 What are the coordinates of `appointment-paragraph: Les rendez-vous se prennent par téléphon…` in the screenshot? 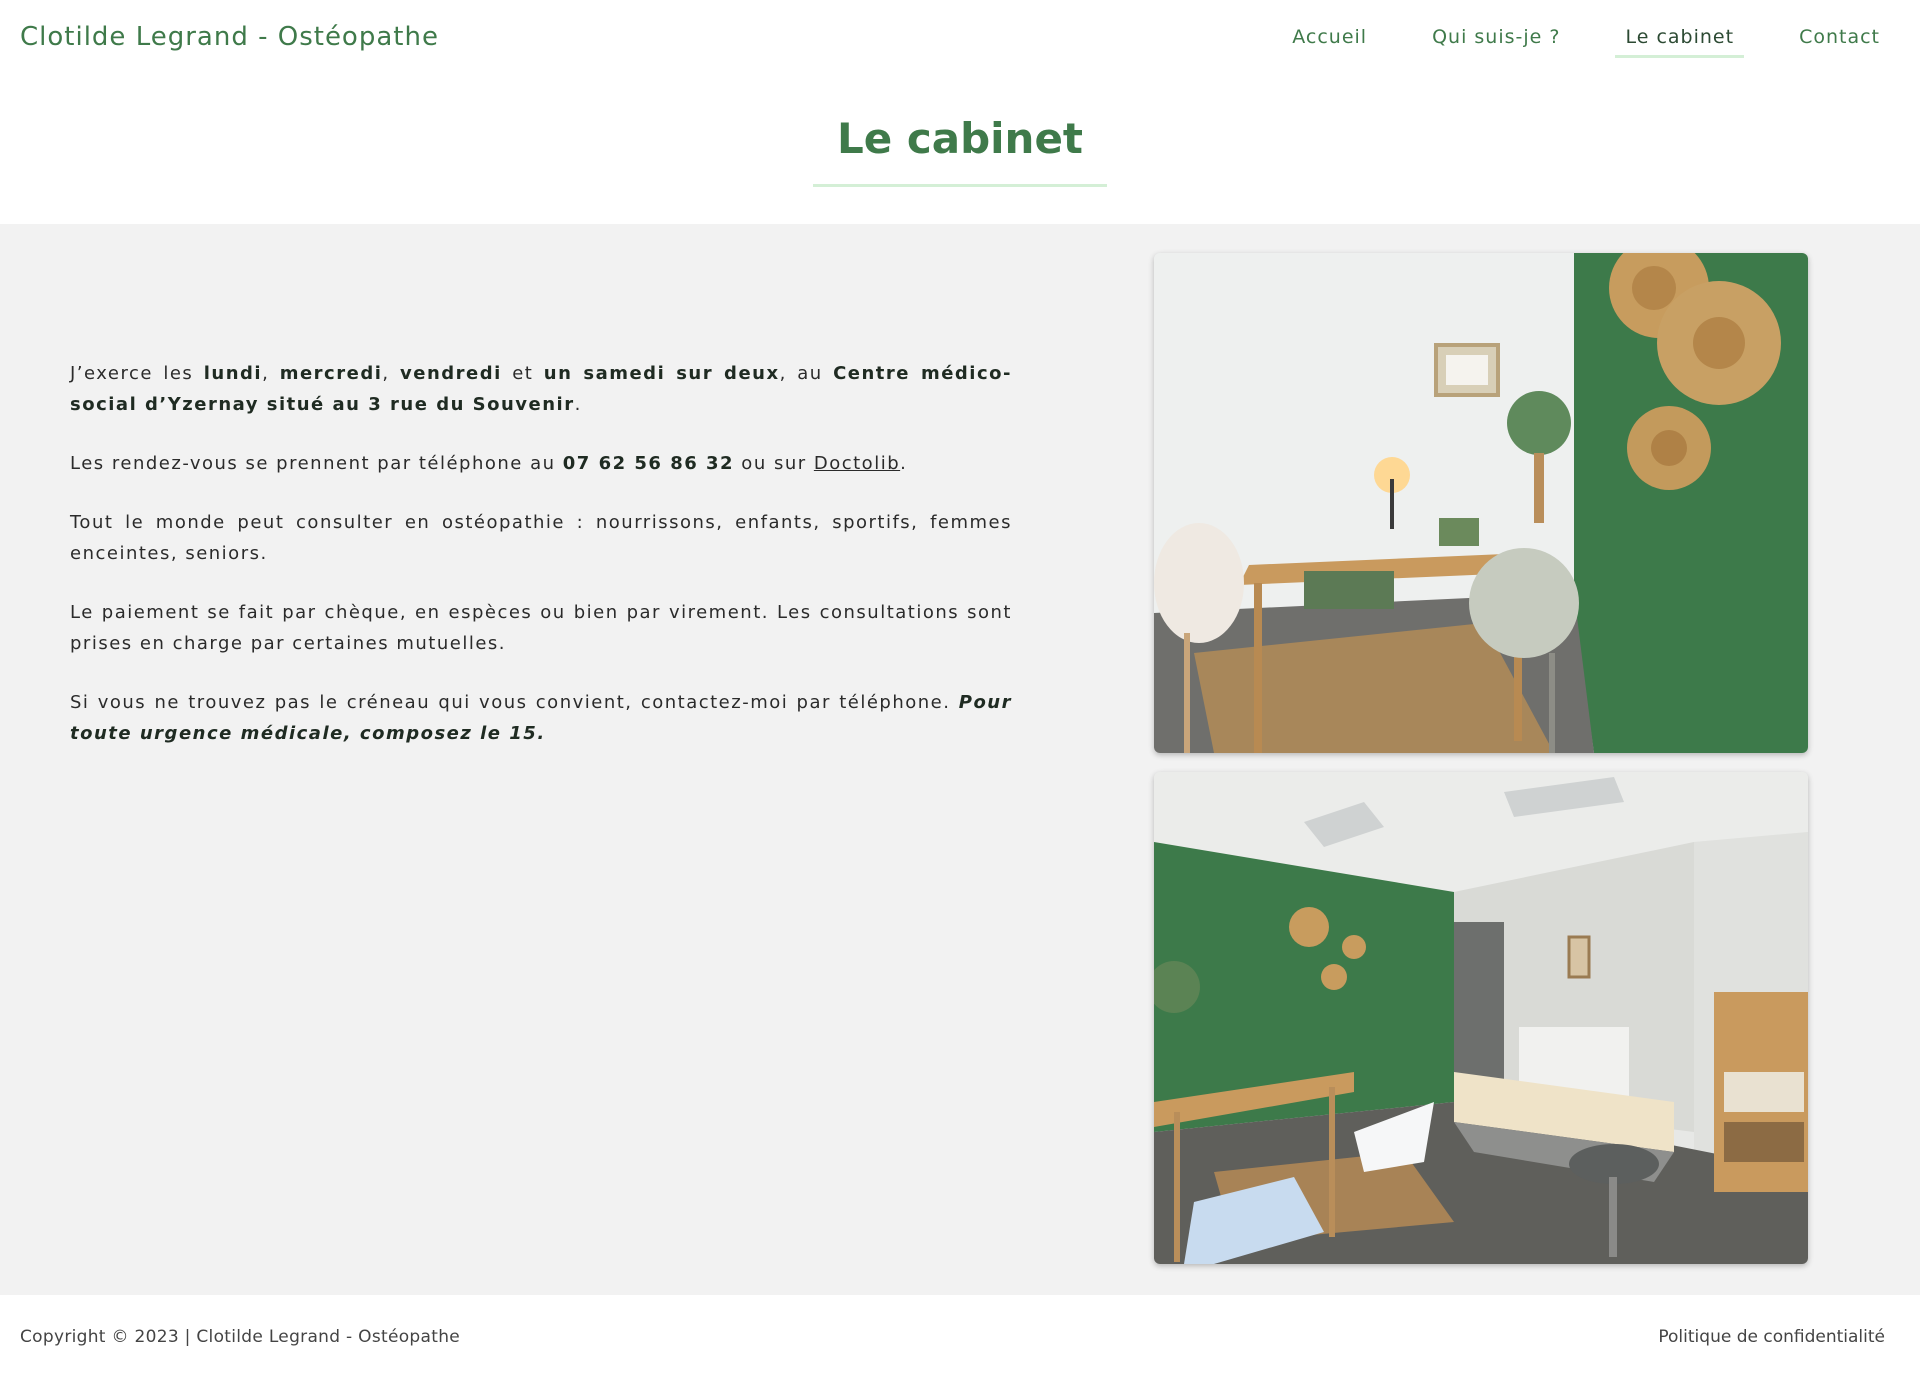 It's located at (489, 463).